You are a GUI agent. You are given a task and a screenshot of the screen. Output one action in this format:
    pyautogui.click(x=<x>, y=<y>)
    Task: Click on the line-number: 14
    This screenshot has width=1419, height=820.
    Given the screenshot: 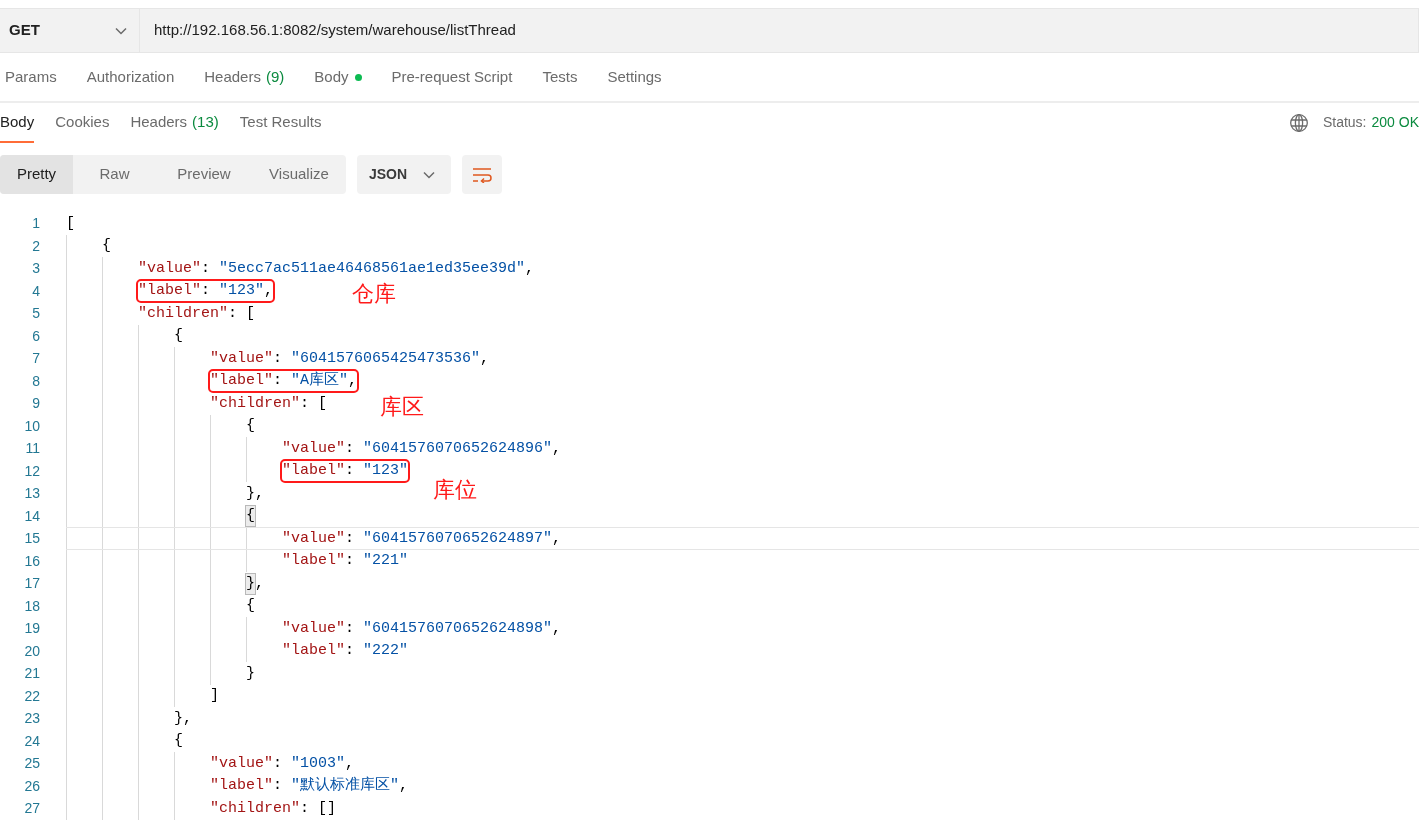 What is the action you would take?
    pyautogui.click(x=31, y=516)
    